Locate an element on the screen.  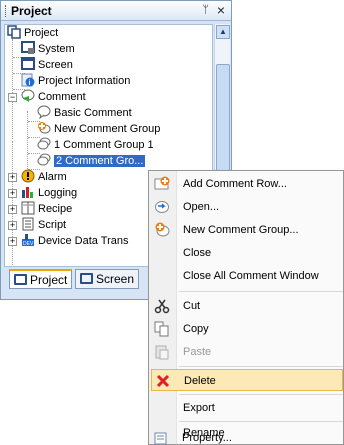
delete-icon is located at coordinates (163, 381).